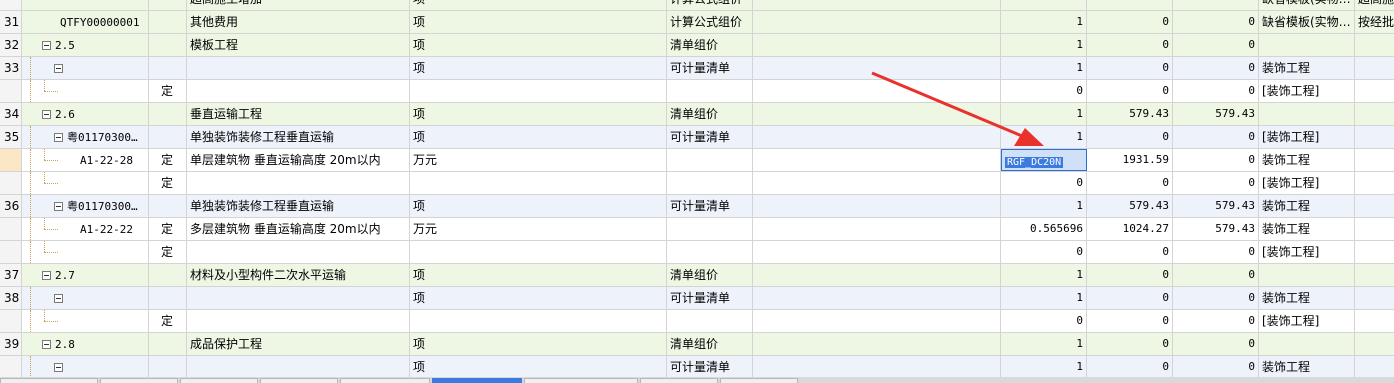 This screenshot has height=383, width=1394. What do you see at coordinates (1044, 229) in the screenshot?
I see `cell-qty: 0.565696` at bounding box center [1044, 229].